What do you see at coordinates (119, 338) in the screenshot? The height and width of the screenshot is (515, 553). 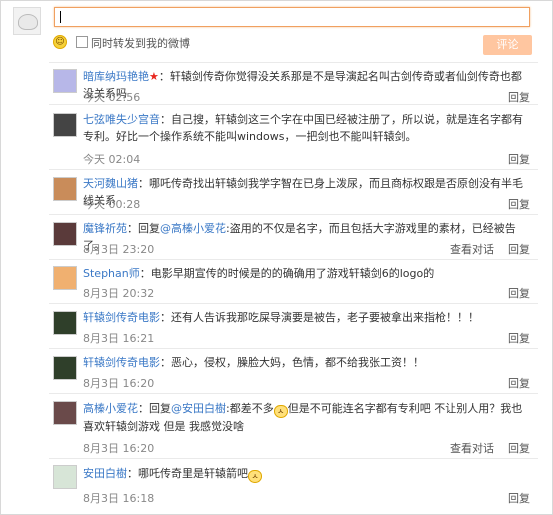 I see `comment-time: 8月3日 16:21` at bounding box center [119, 338].